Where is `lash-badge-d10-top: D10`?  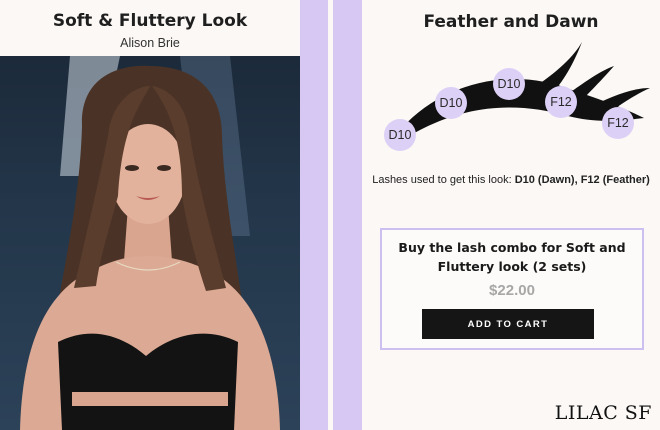 lash-badge-d10-top: D10 is located at coordinates (509, 84).